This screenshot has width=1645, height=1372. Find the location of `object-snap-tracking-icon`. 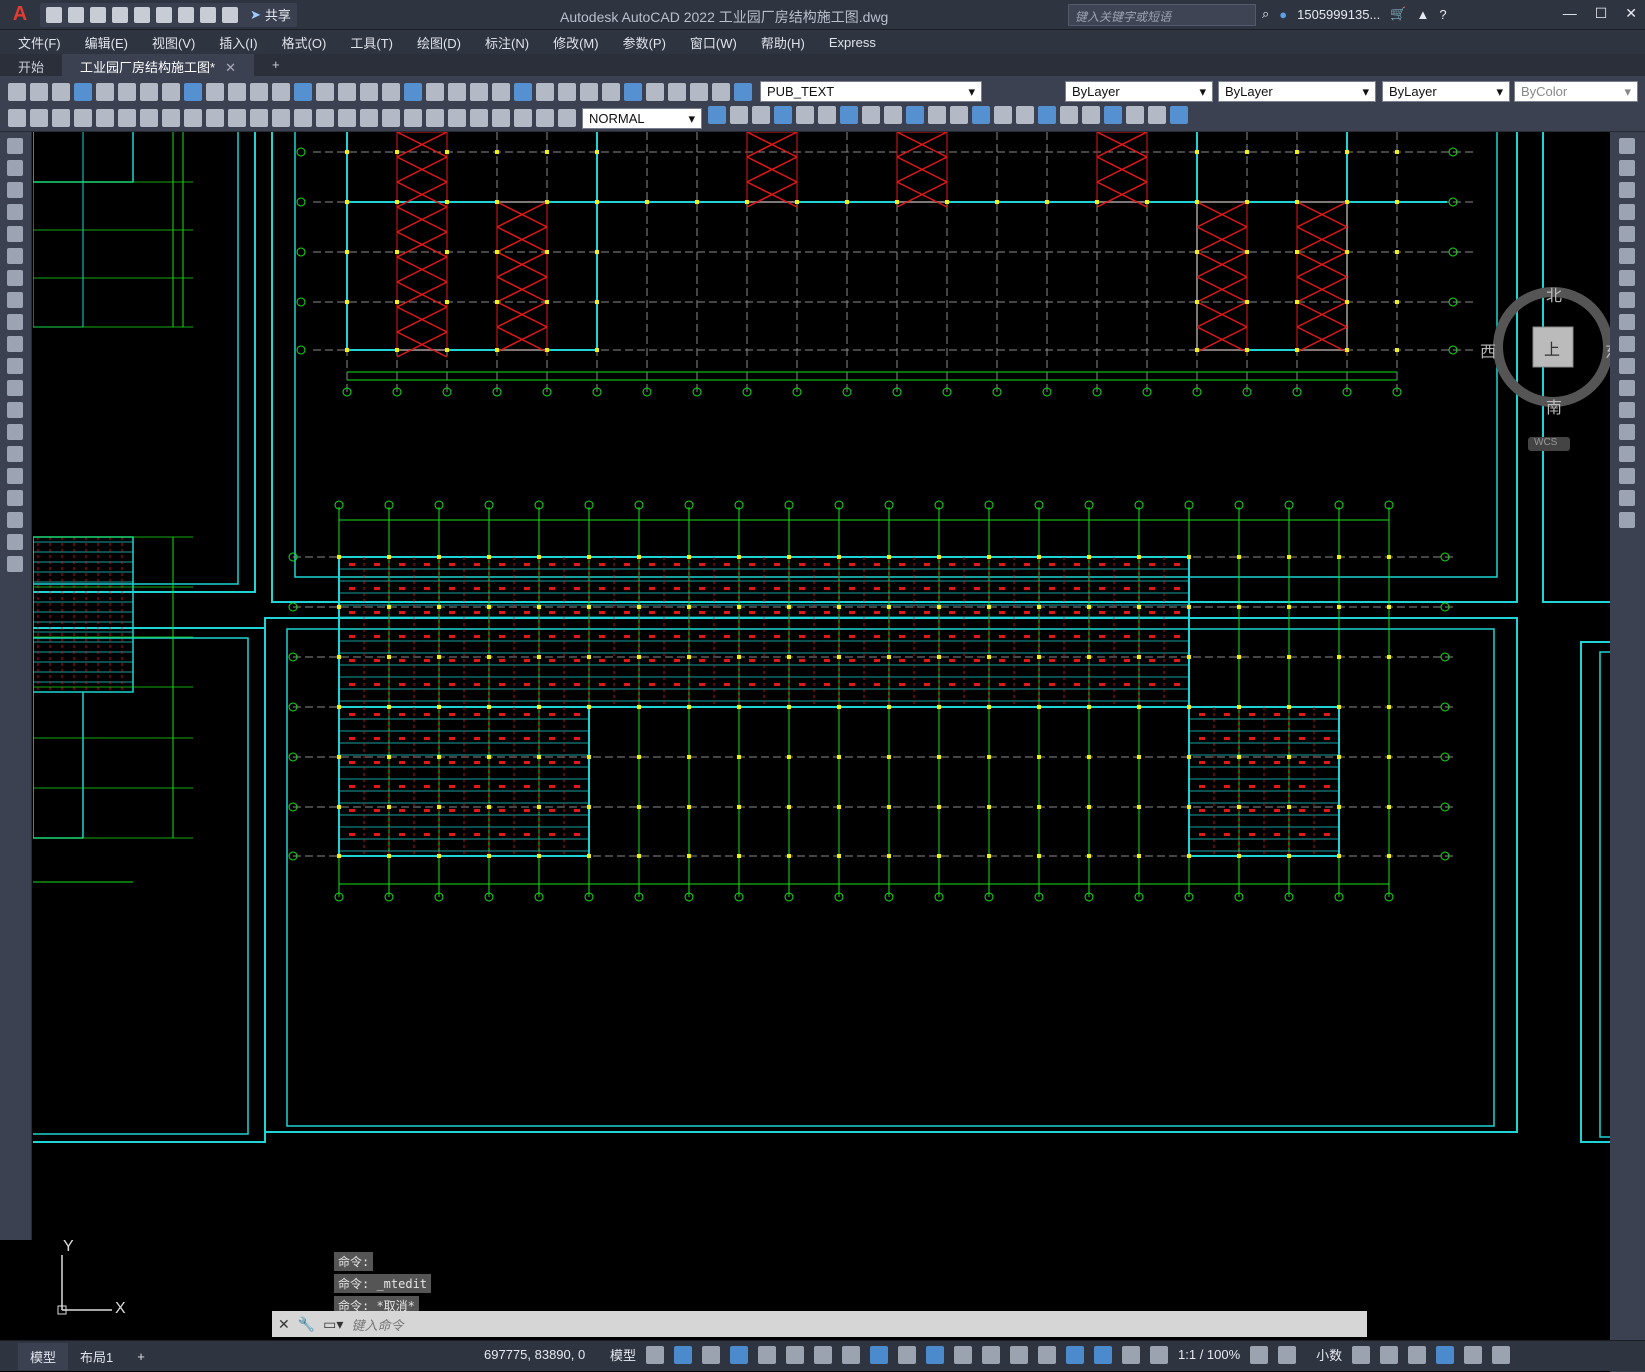

object-snap-tracking-icon is located at coordinates (851, 1354).